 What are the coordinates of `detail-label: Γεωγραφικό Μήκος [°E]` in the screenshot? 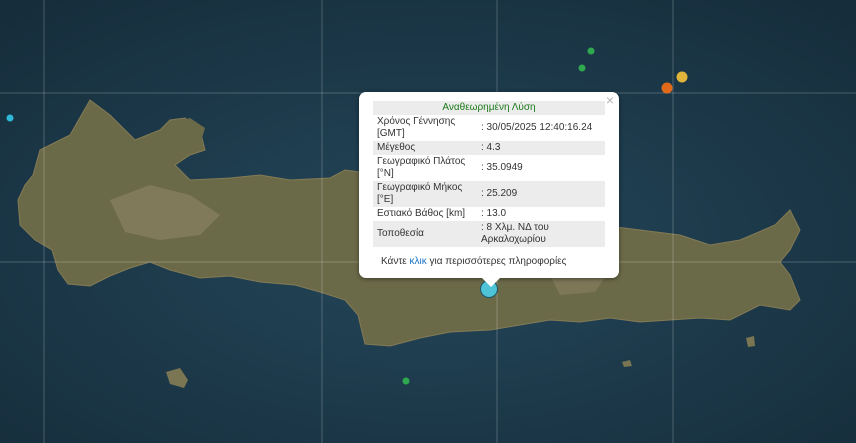 It's located at (425, 194).